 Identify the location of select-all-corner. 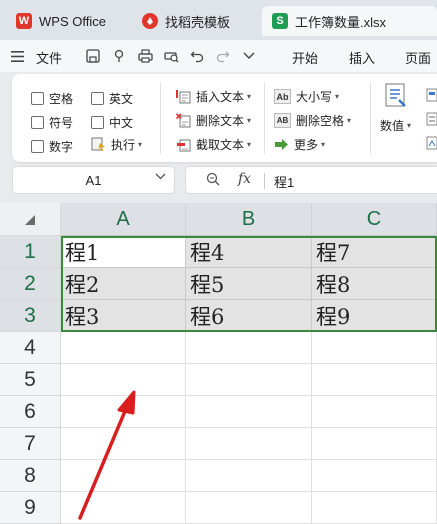
(30, 219).